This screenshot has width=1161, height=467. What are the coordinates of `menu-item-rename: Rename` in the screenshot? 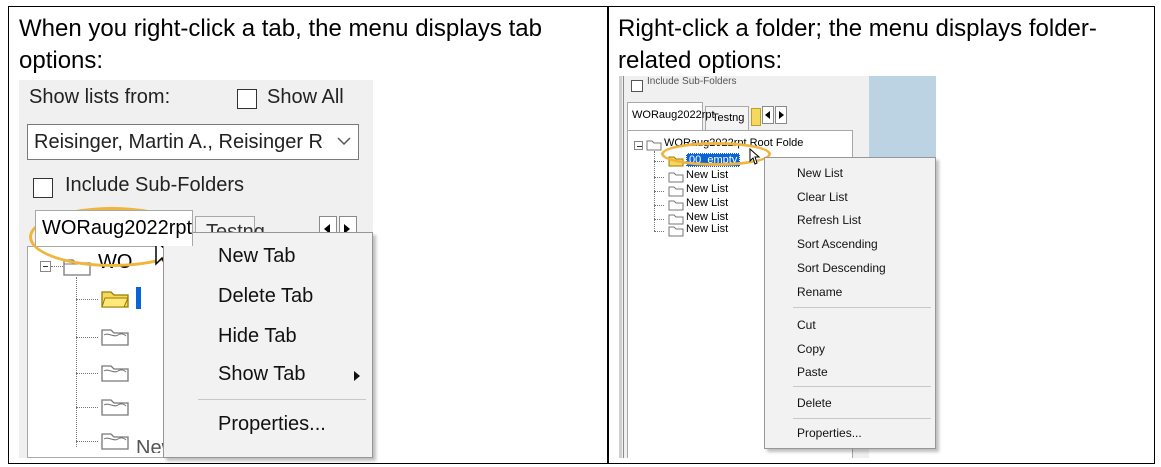 It's located at (819, 292).